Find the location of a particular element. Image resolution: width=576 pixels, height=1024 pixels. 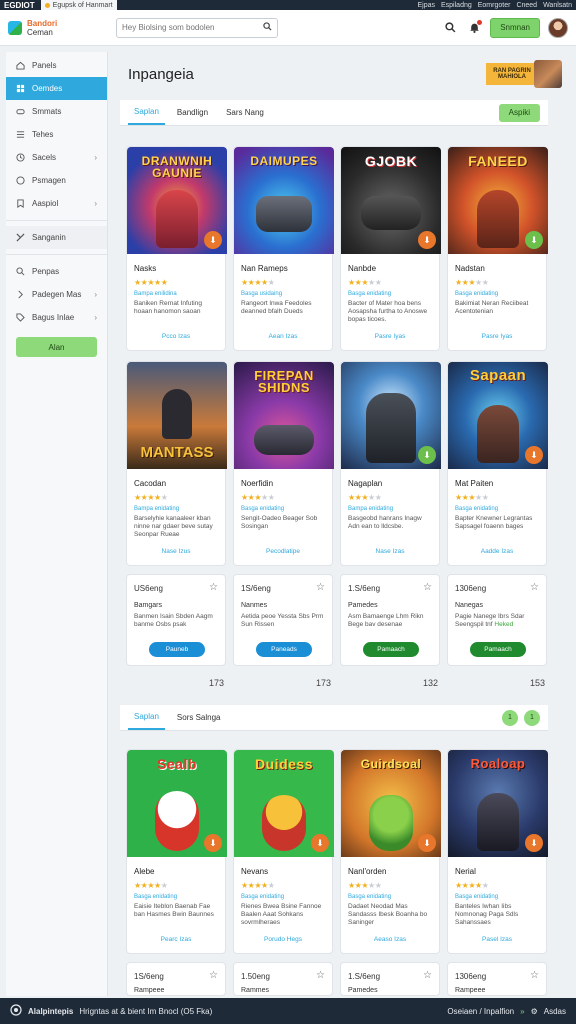

status-right-2: Asdas is located at coordinates (555, 1011).